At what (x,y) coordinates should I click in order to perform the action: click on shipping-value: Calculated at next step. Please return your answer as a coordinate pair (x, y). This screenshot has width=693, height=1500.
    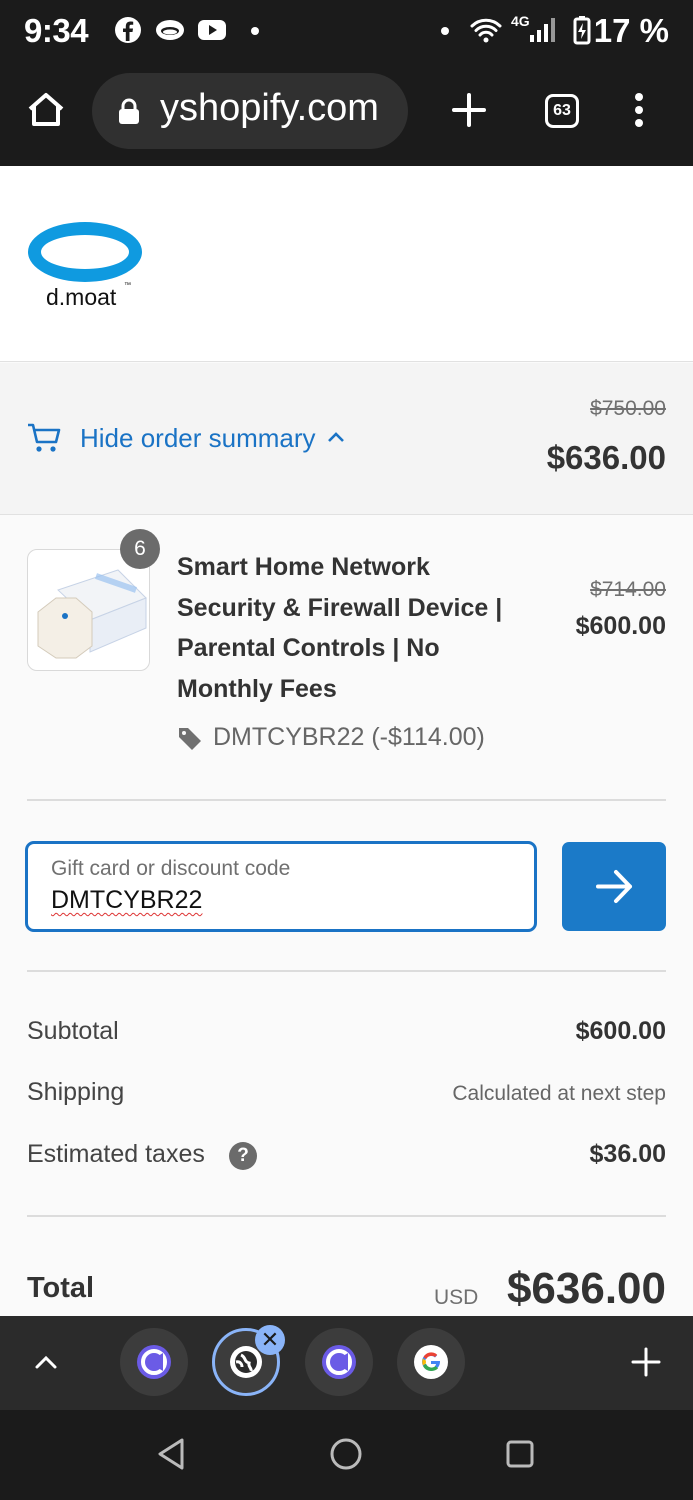
    Looking at the image, I should click on (559, 1093).